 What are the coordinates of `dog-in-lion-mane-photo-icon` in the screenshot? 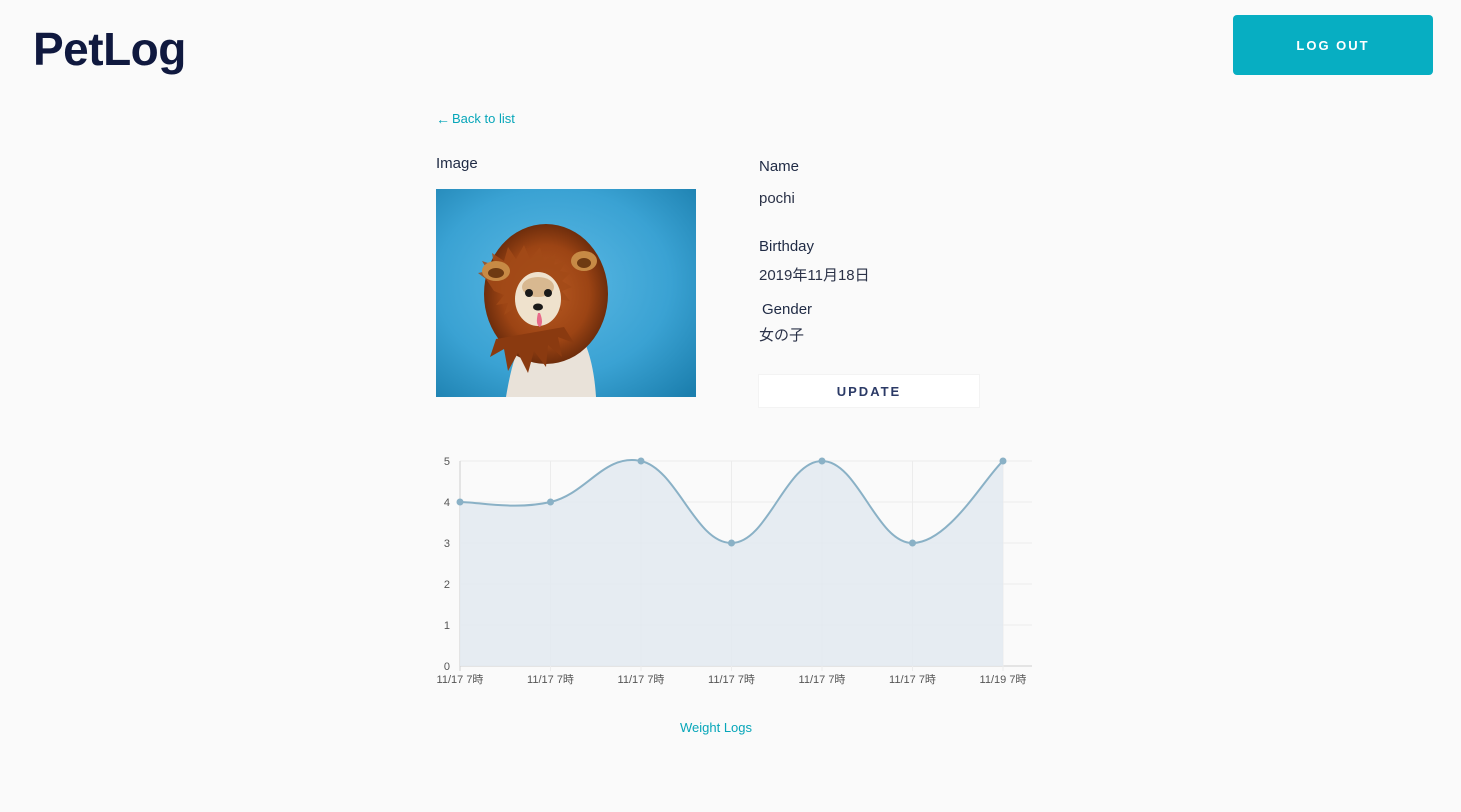 It's located at (566, 293).